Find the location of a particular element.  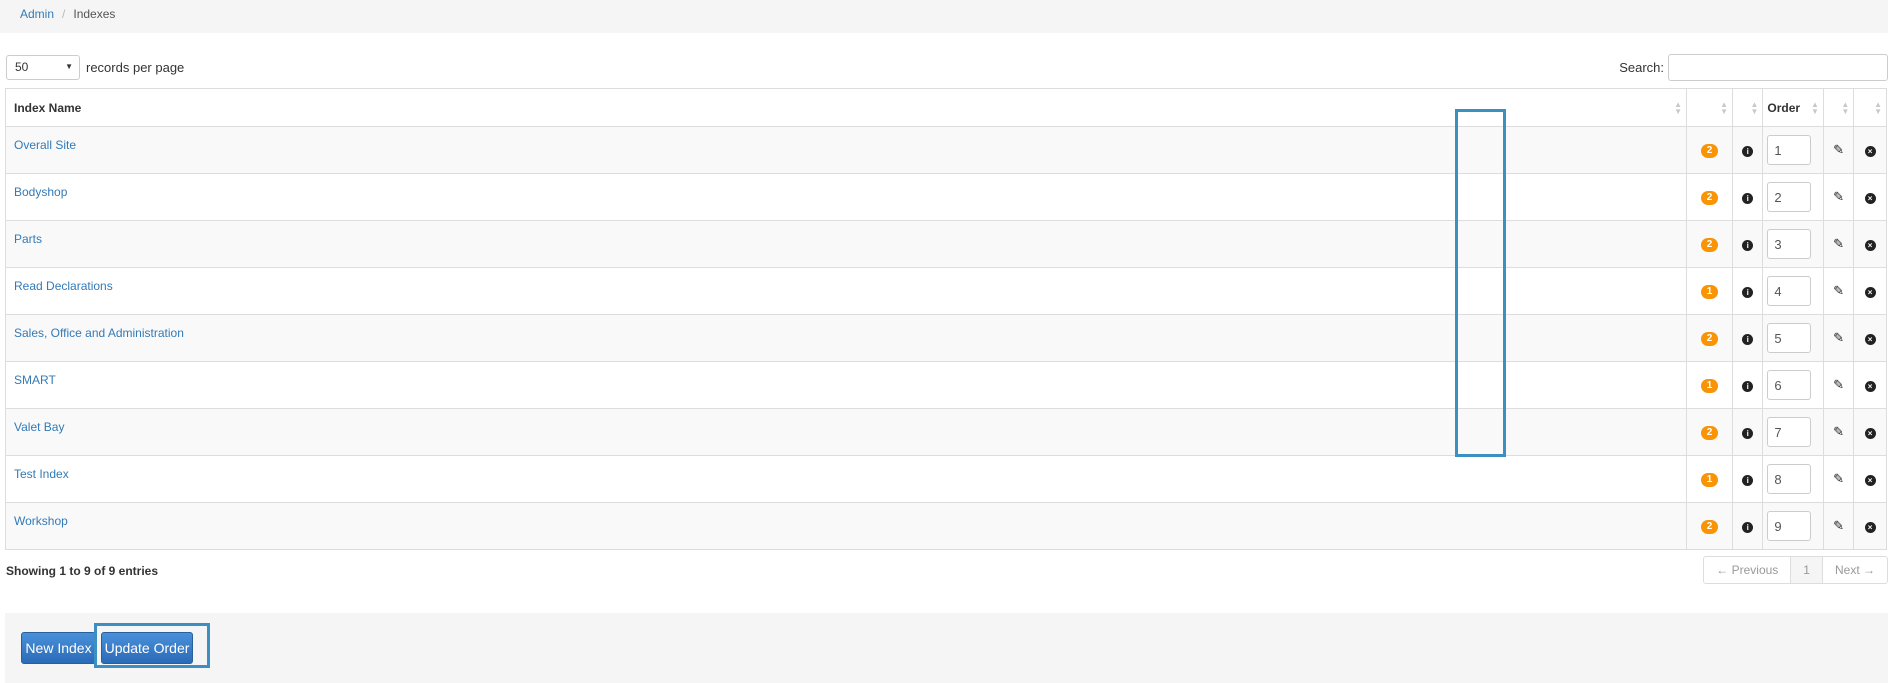

pagination-previous: ← Previous is located at coordinates (1747, 570).